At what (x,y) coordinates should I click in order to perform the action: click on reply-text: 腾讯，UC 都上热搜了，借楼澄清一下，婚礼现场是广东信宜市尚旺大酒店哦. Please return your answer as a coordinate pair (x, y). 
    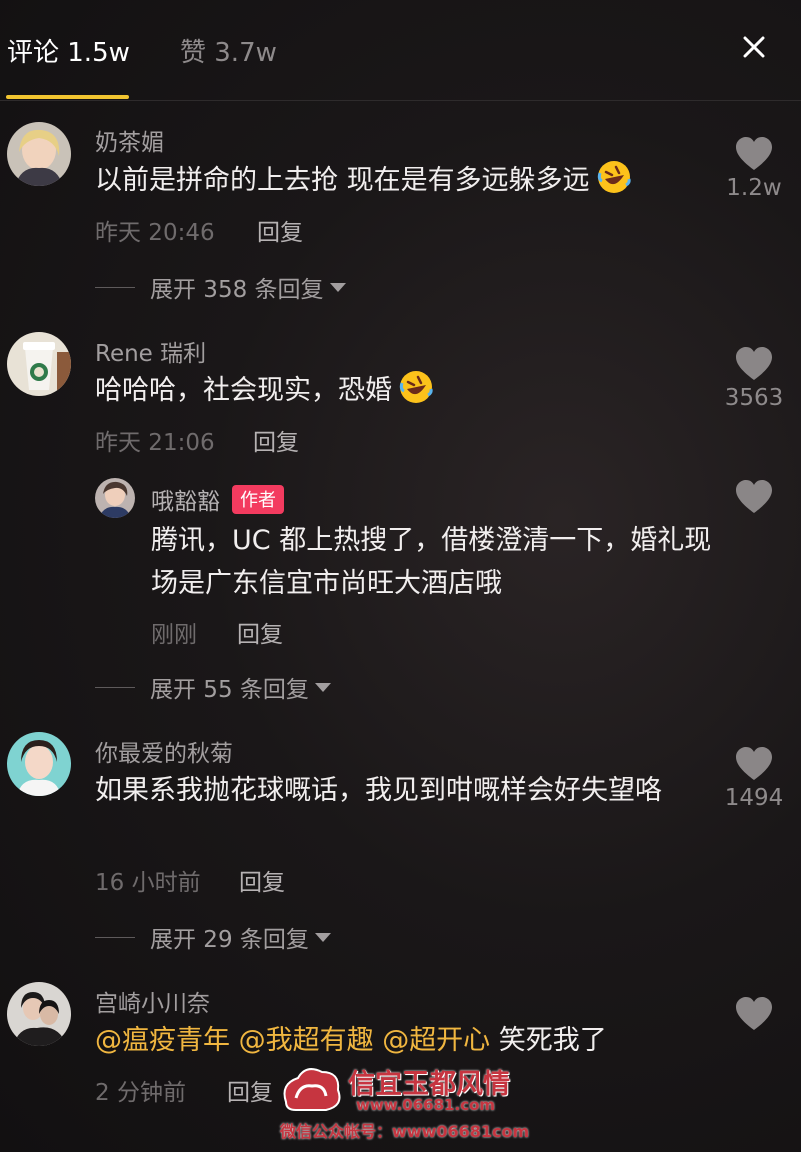
    Looking at the image, I should click on (431, 562).